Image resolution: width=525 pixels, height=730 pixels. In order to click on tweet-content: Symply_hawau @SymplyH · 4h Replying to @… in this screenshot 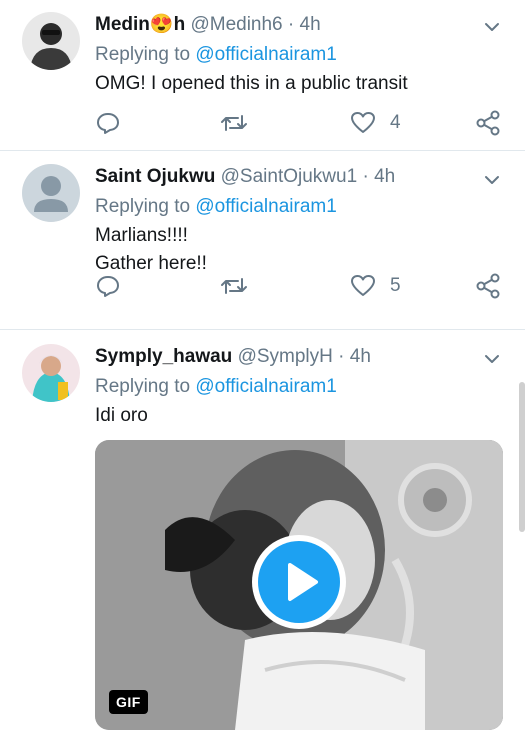, I will do `click(299, 387)`.